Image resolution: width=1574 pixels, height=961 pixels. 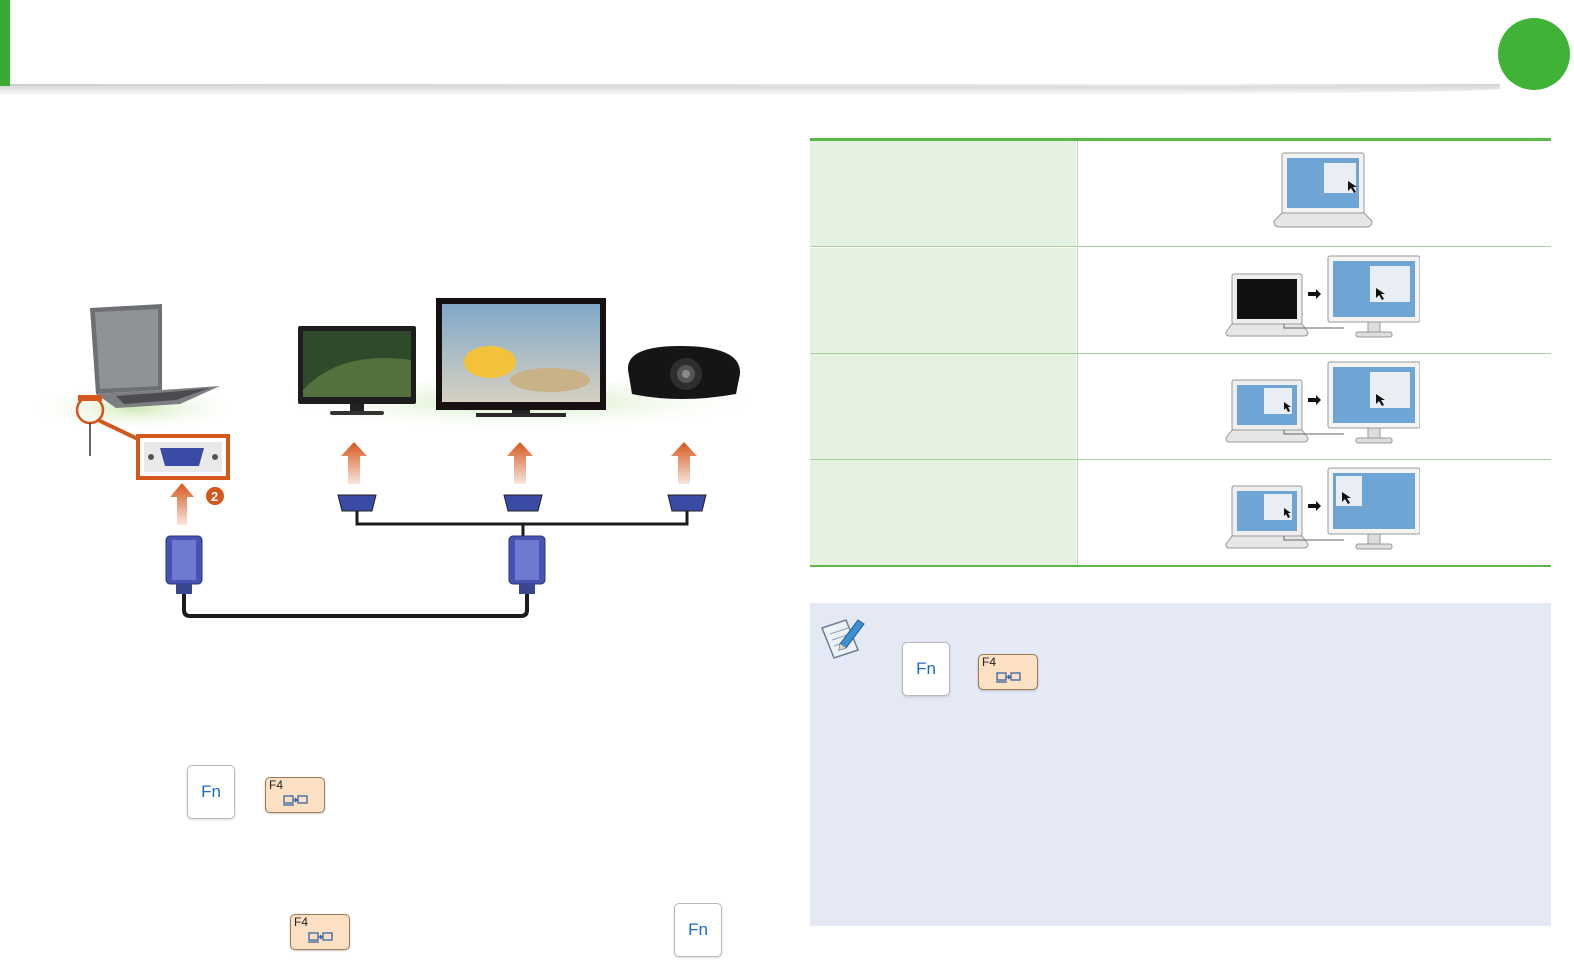 What do you see at coordinates (523, 503) in the screenshot?
I see `vga-port-tv` at bounding box center [523, 503].